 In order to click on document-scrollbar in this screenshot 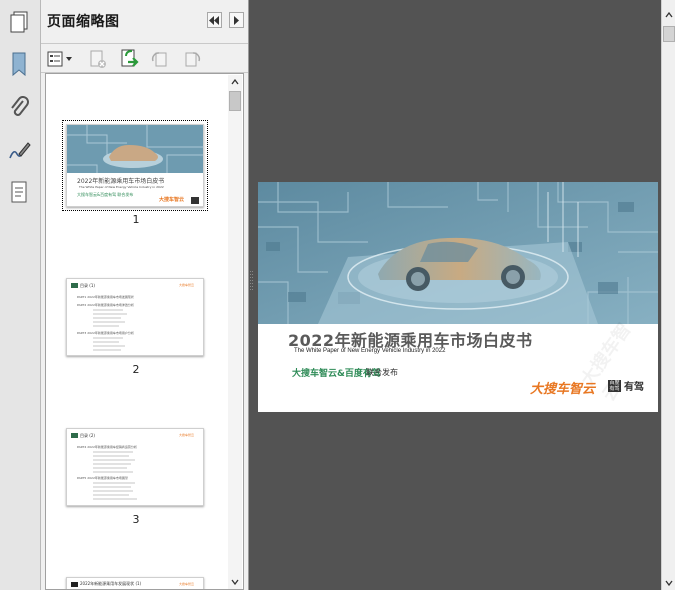, I will do `click(668, 295)`.